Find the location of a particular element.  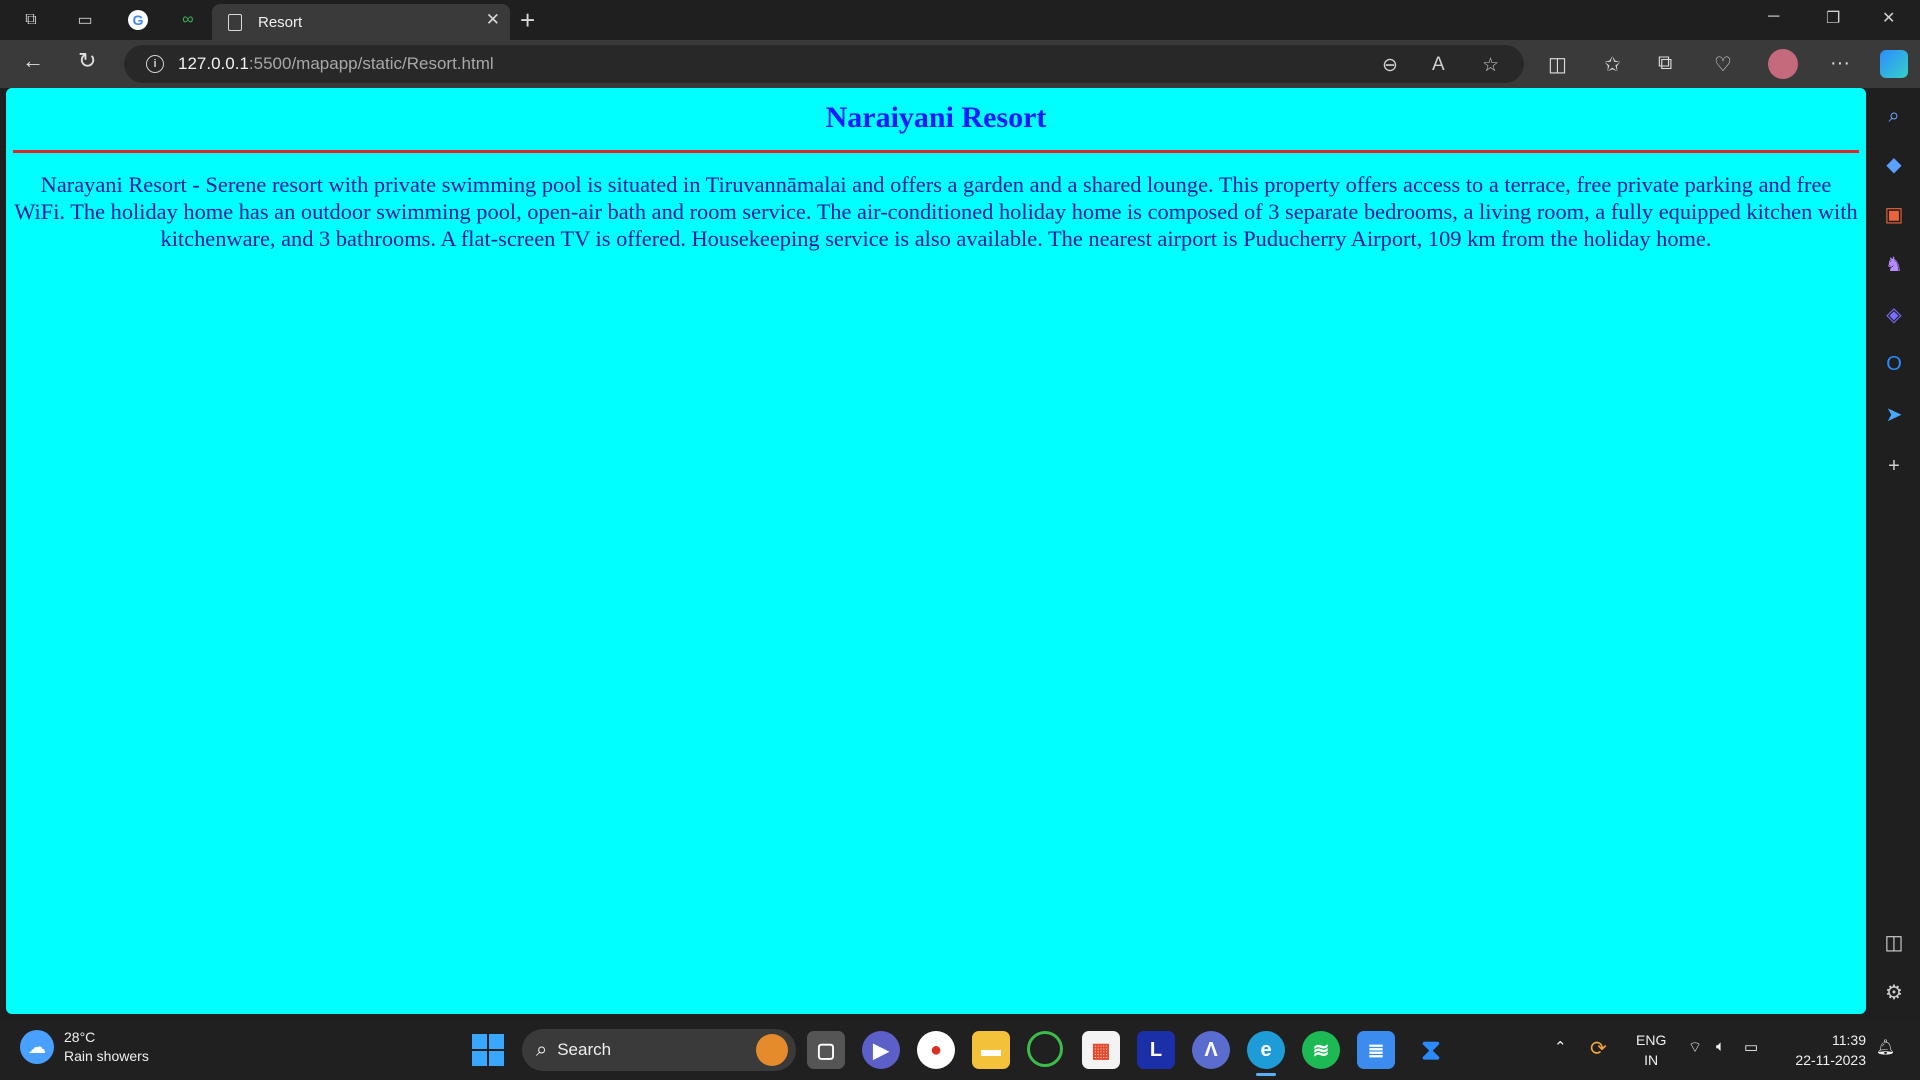

tab-google: G is located at coordinates (138, 20).